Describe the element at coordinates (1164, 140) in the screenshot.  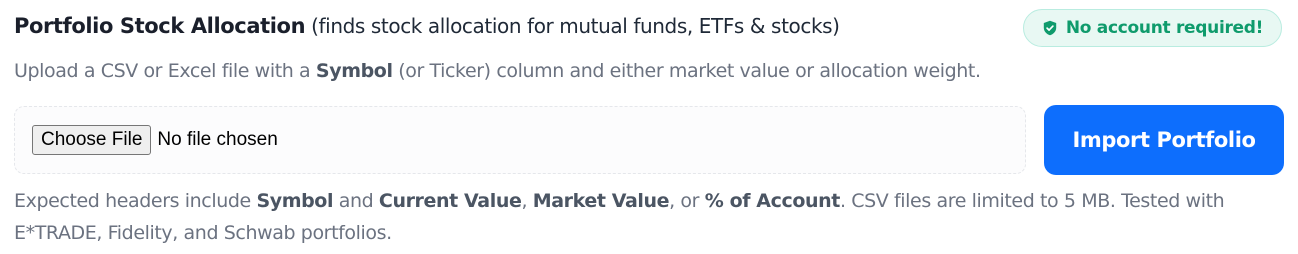
I see `import-portfolio-button: Import Portfolio` at that location.